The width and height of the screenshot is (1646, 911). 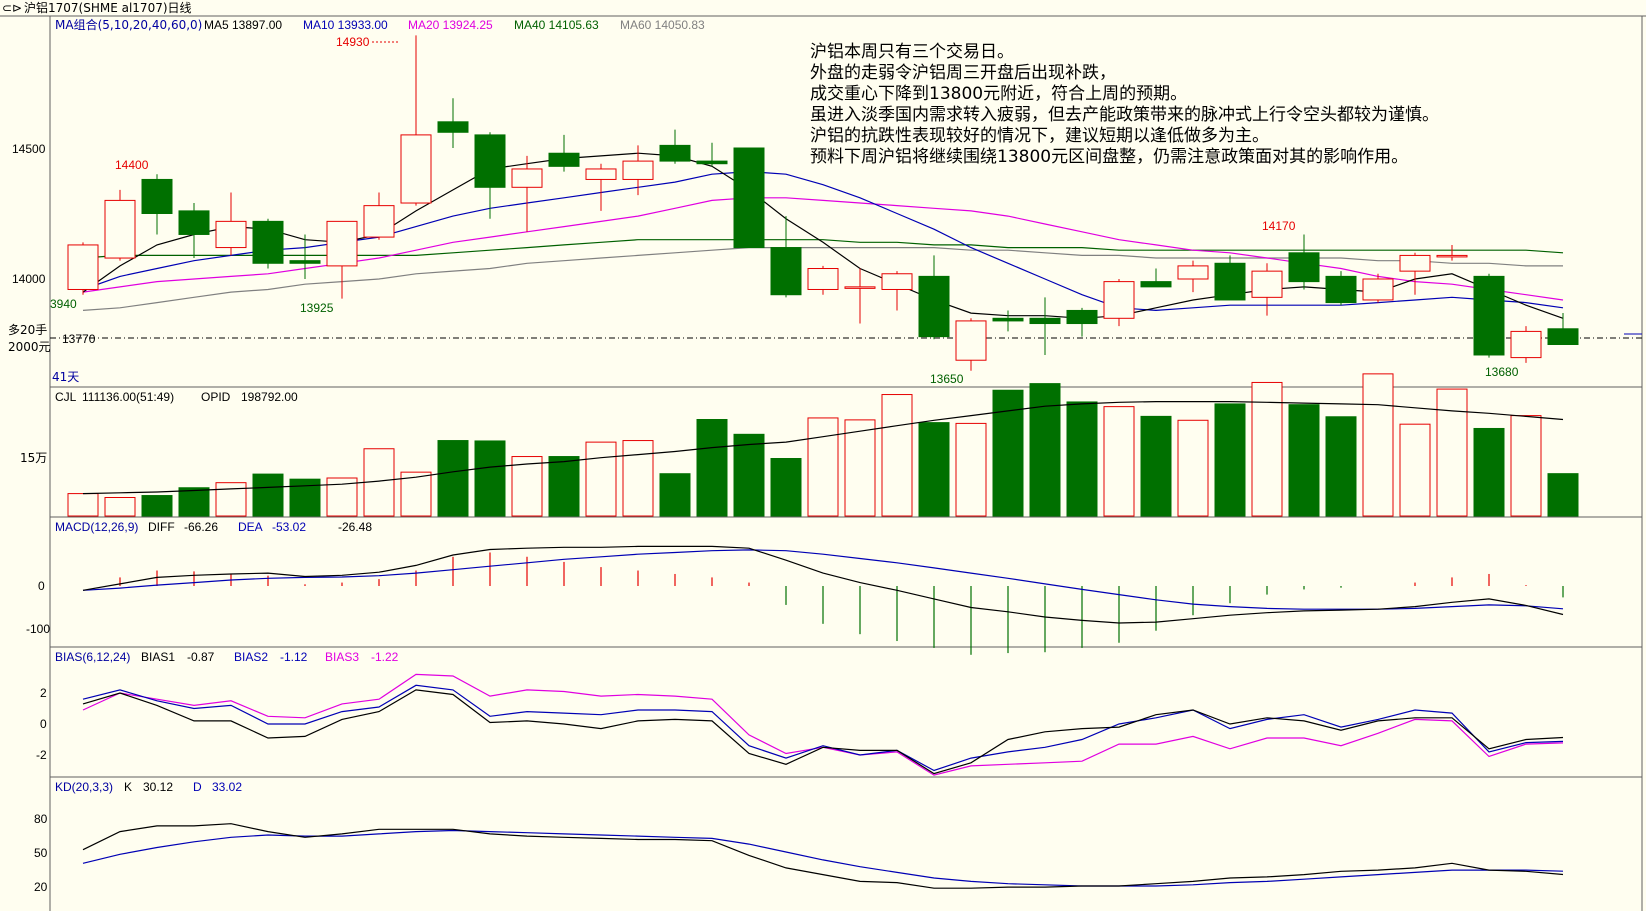 What do you see at coordinates (66, 397) in the screenshot?
I see `volume-label: CJL` at bounding box center [66, 397].